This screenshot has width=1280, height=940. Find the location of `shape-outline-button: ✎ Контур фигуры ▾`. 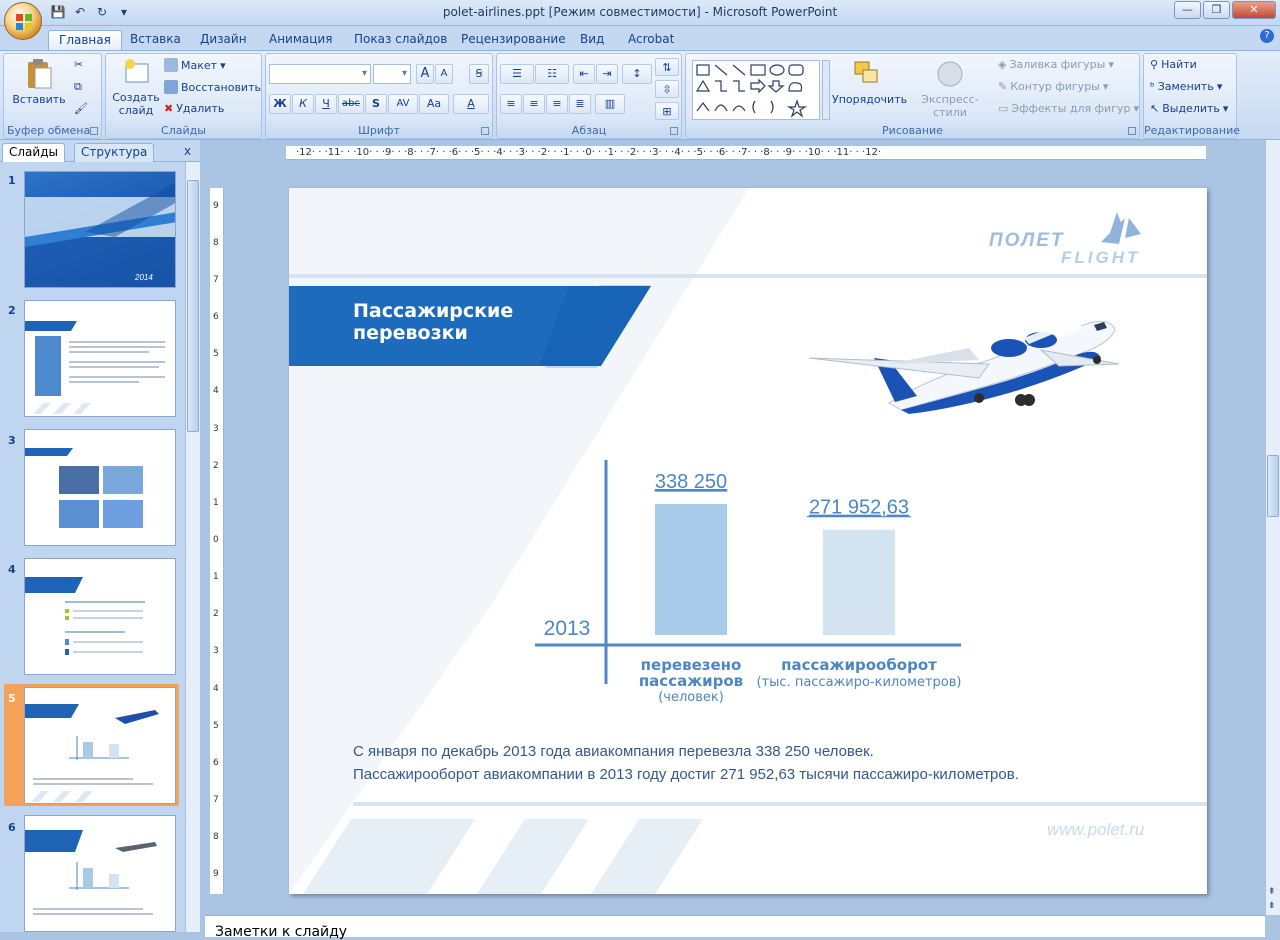

shape-outline-button: ✎ Контур фигуры ▾ is located at coordinates (1053, 86).